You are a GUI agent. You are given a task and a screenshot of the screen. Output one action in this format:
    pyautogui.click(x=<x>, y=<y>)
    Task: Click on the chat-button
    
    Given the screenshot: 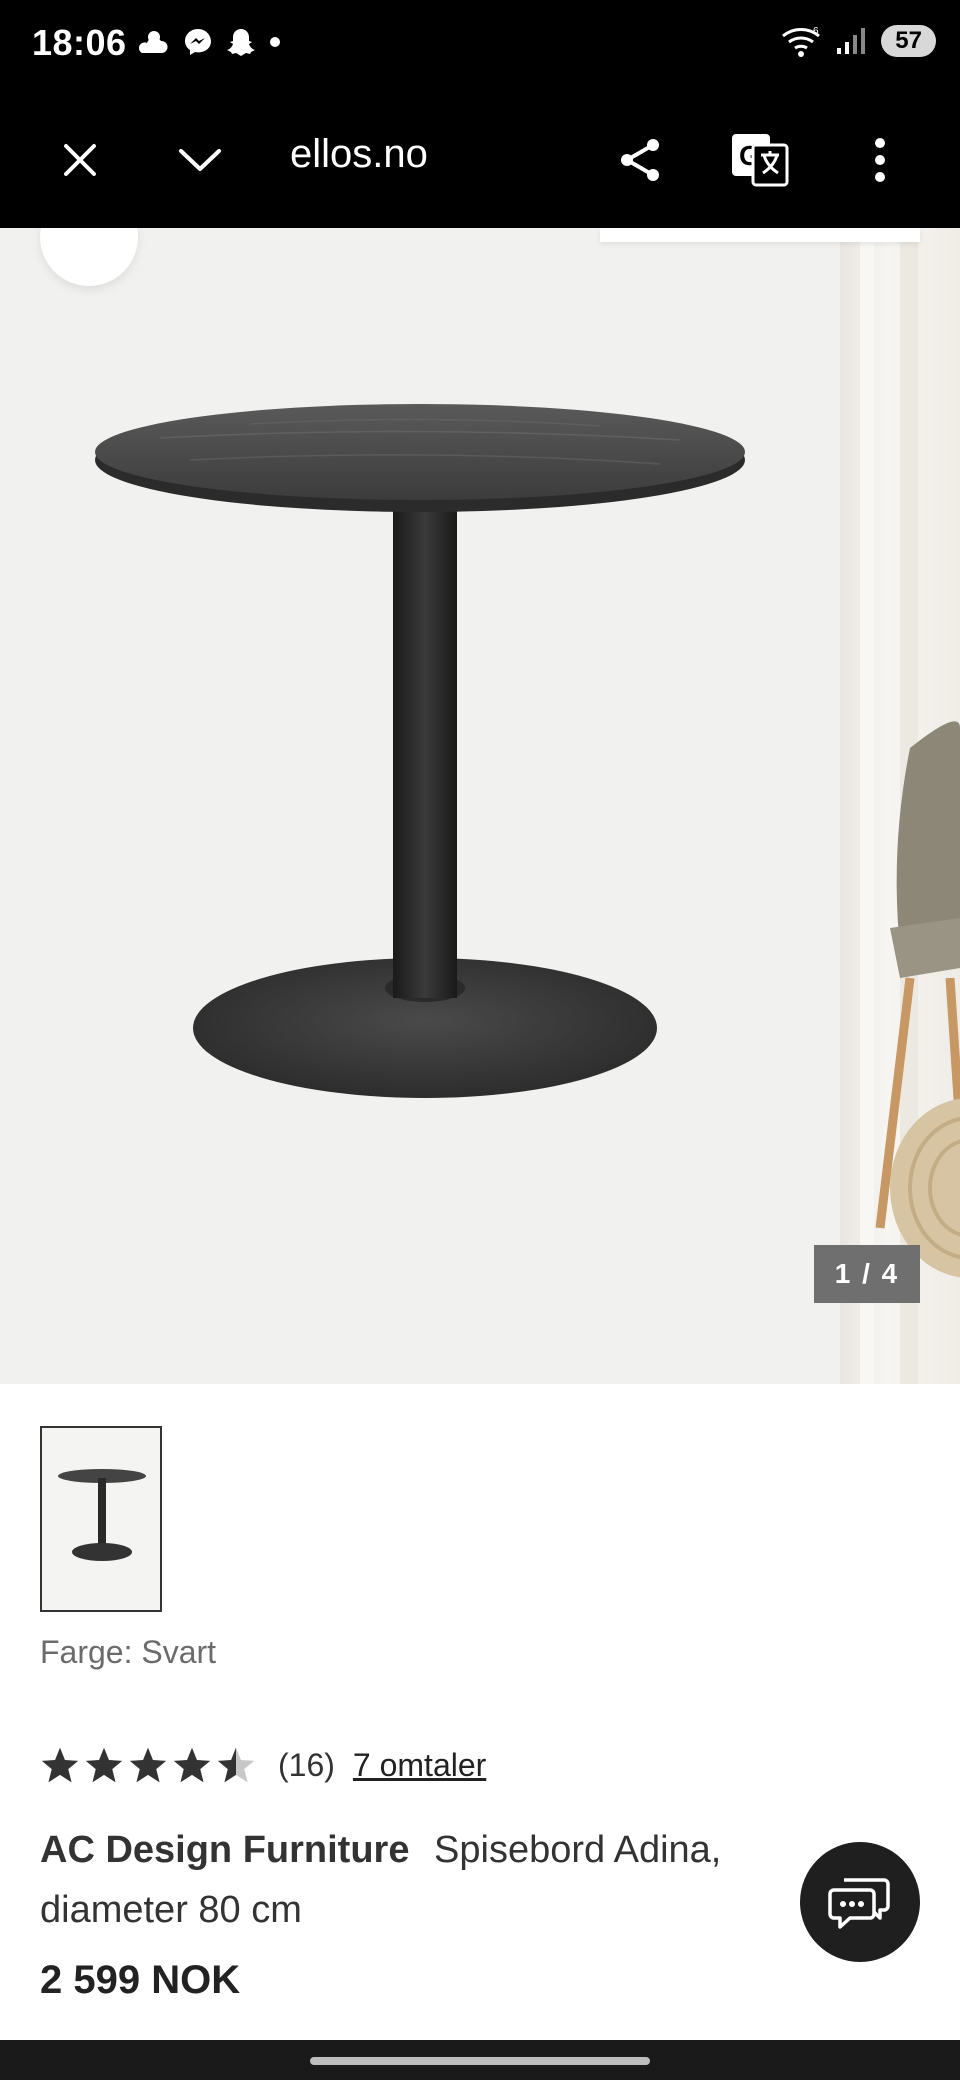 What is the action you would take?
    pyautogui.click(x=860, y=1902)
    